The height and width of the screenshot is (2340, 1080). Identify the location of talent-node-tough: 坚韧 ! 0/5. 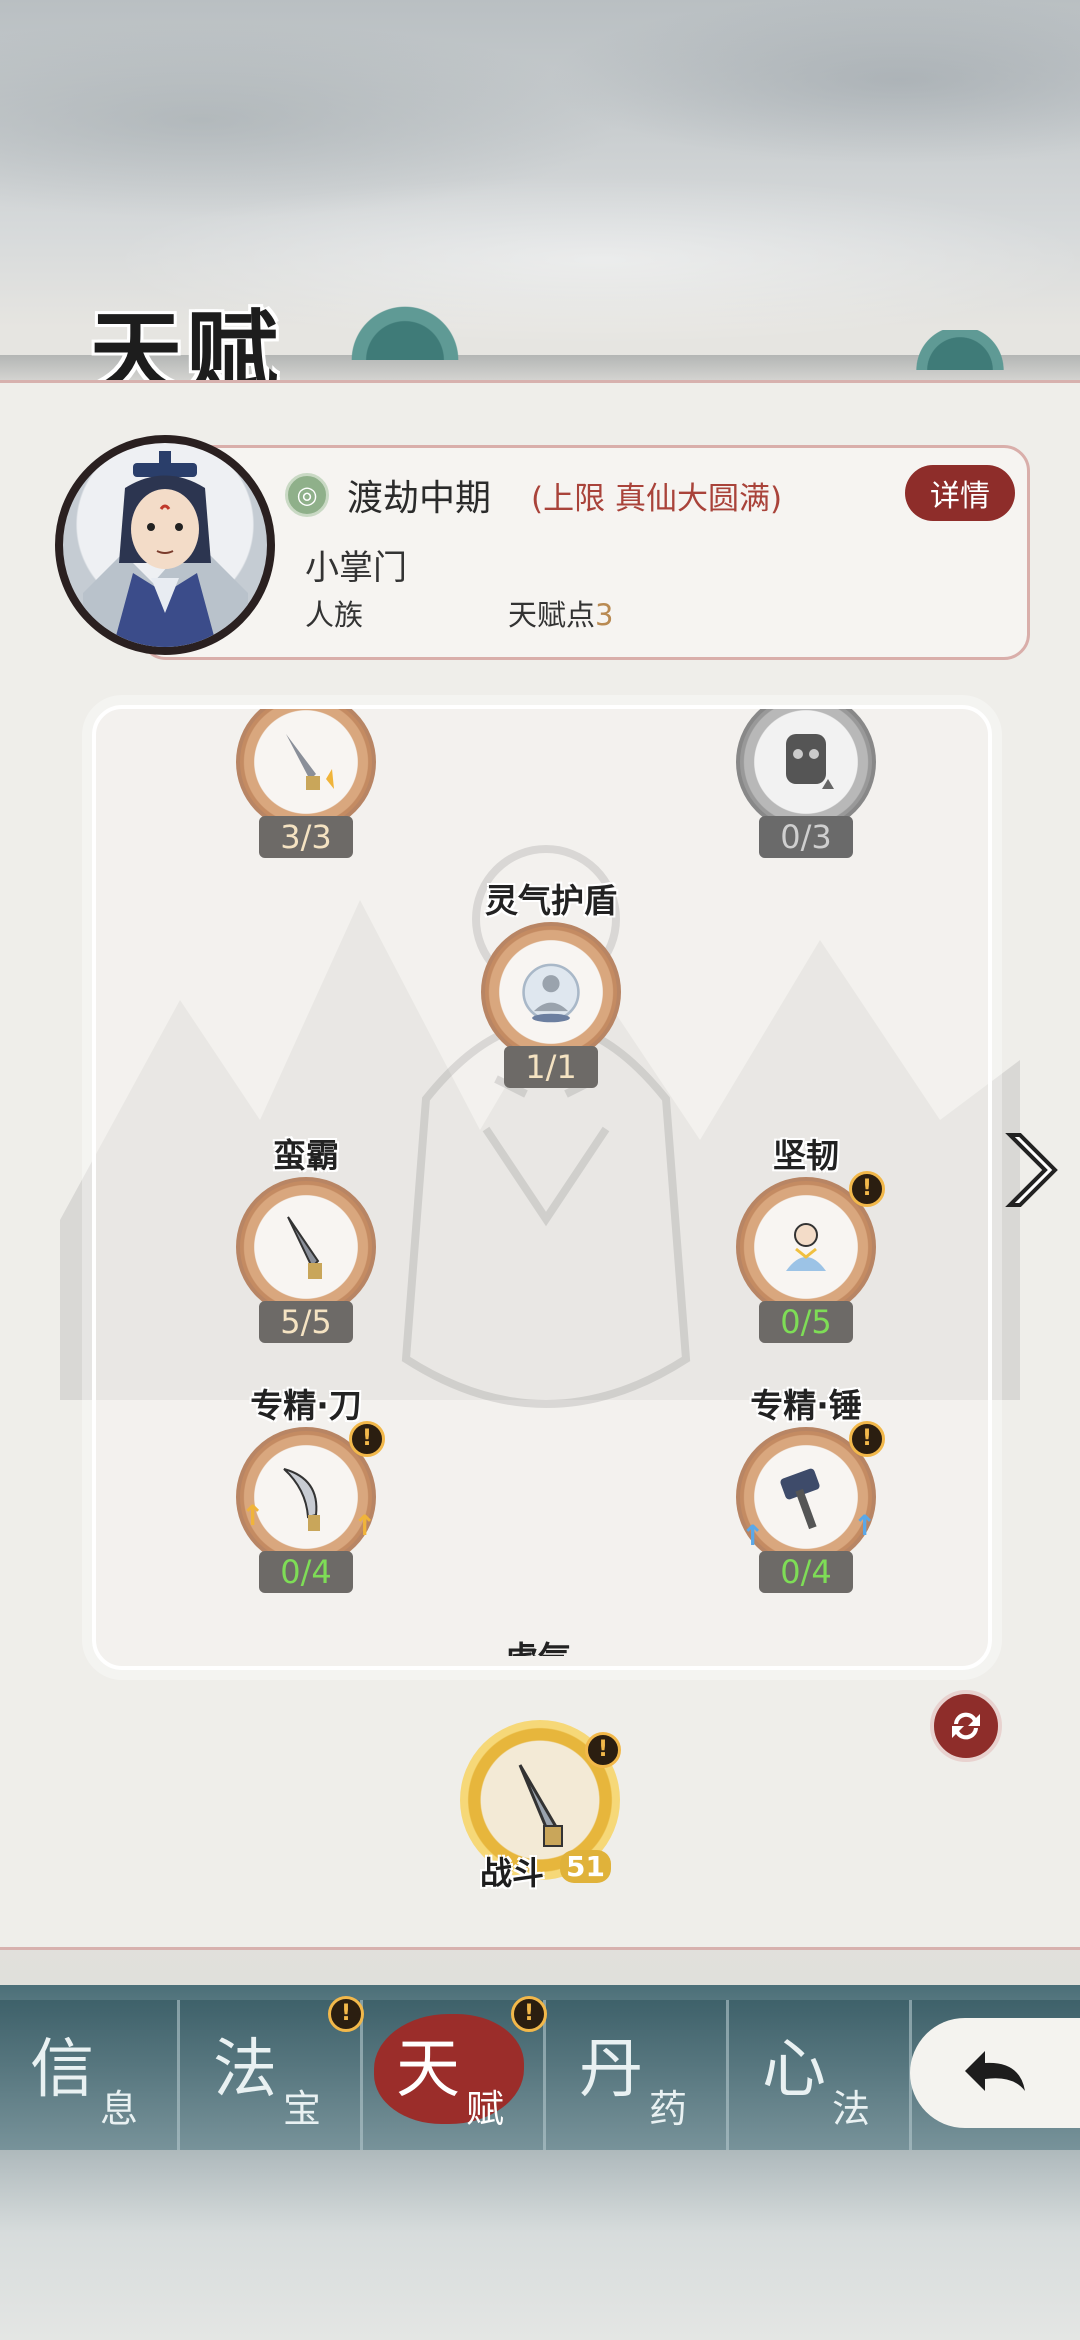
(806, 1239).